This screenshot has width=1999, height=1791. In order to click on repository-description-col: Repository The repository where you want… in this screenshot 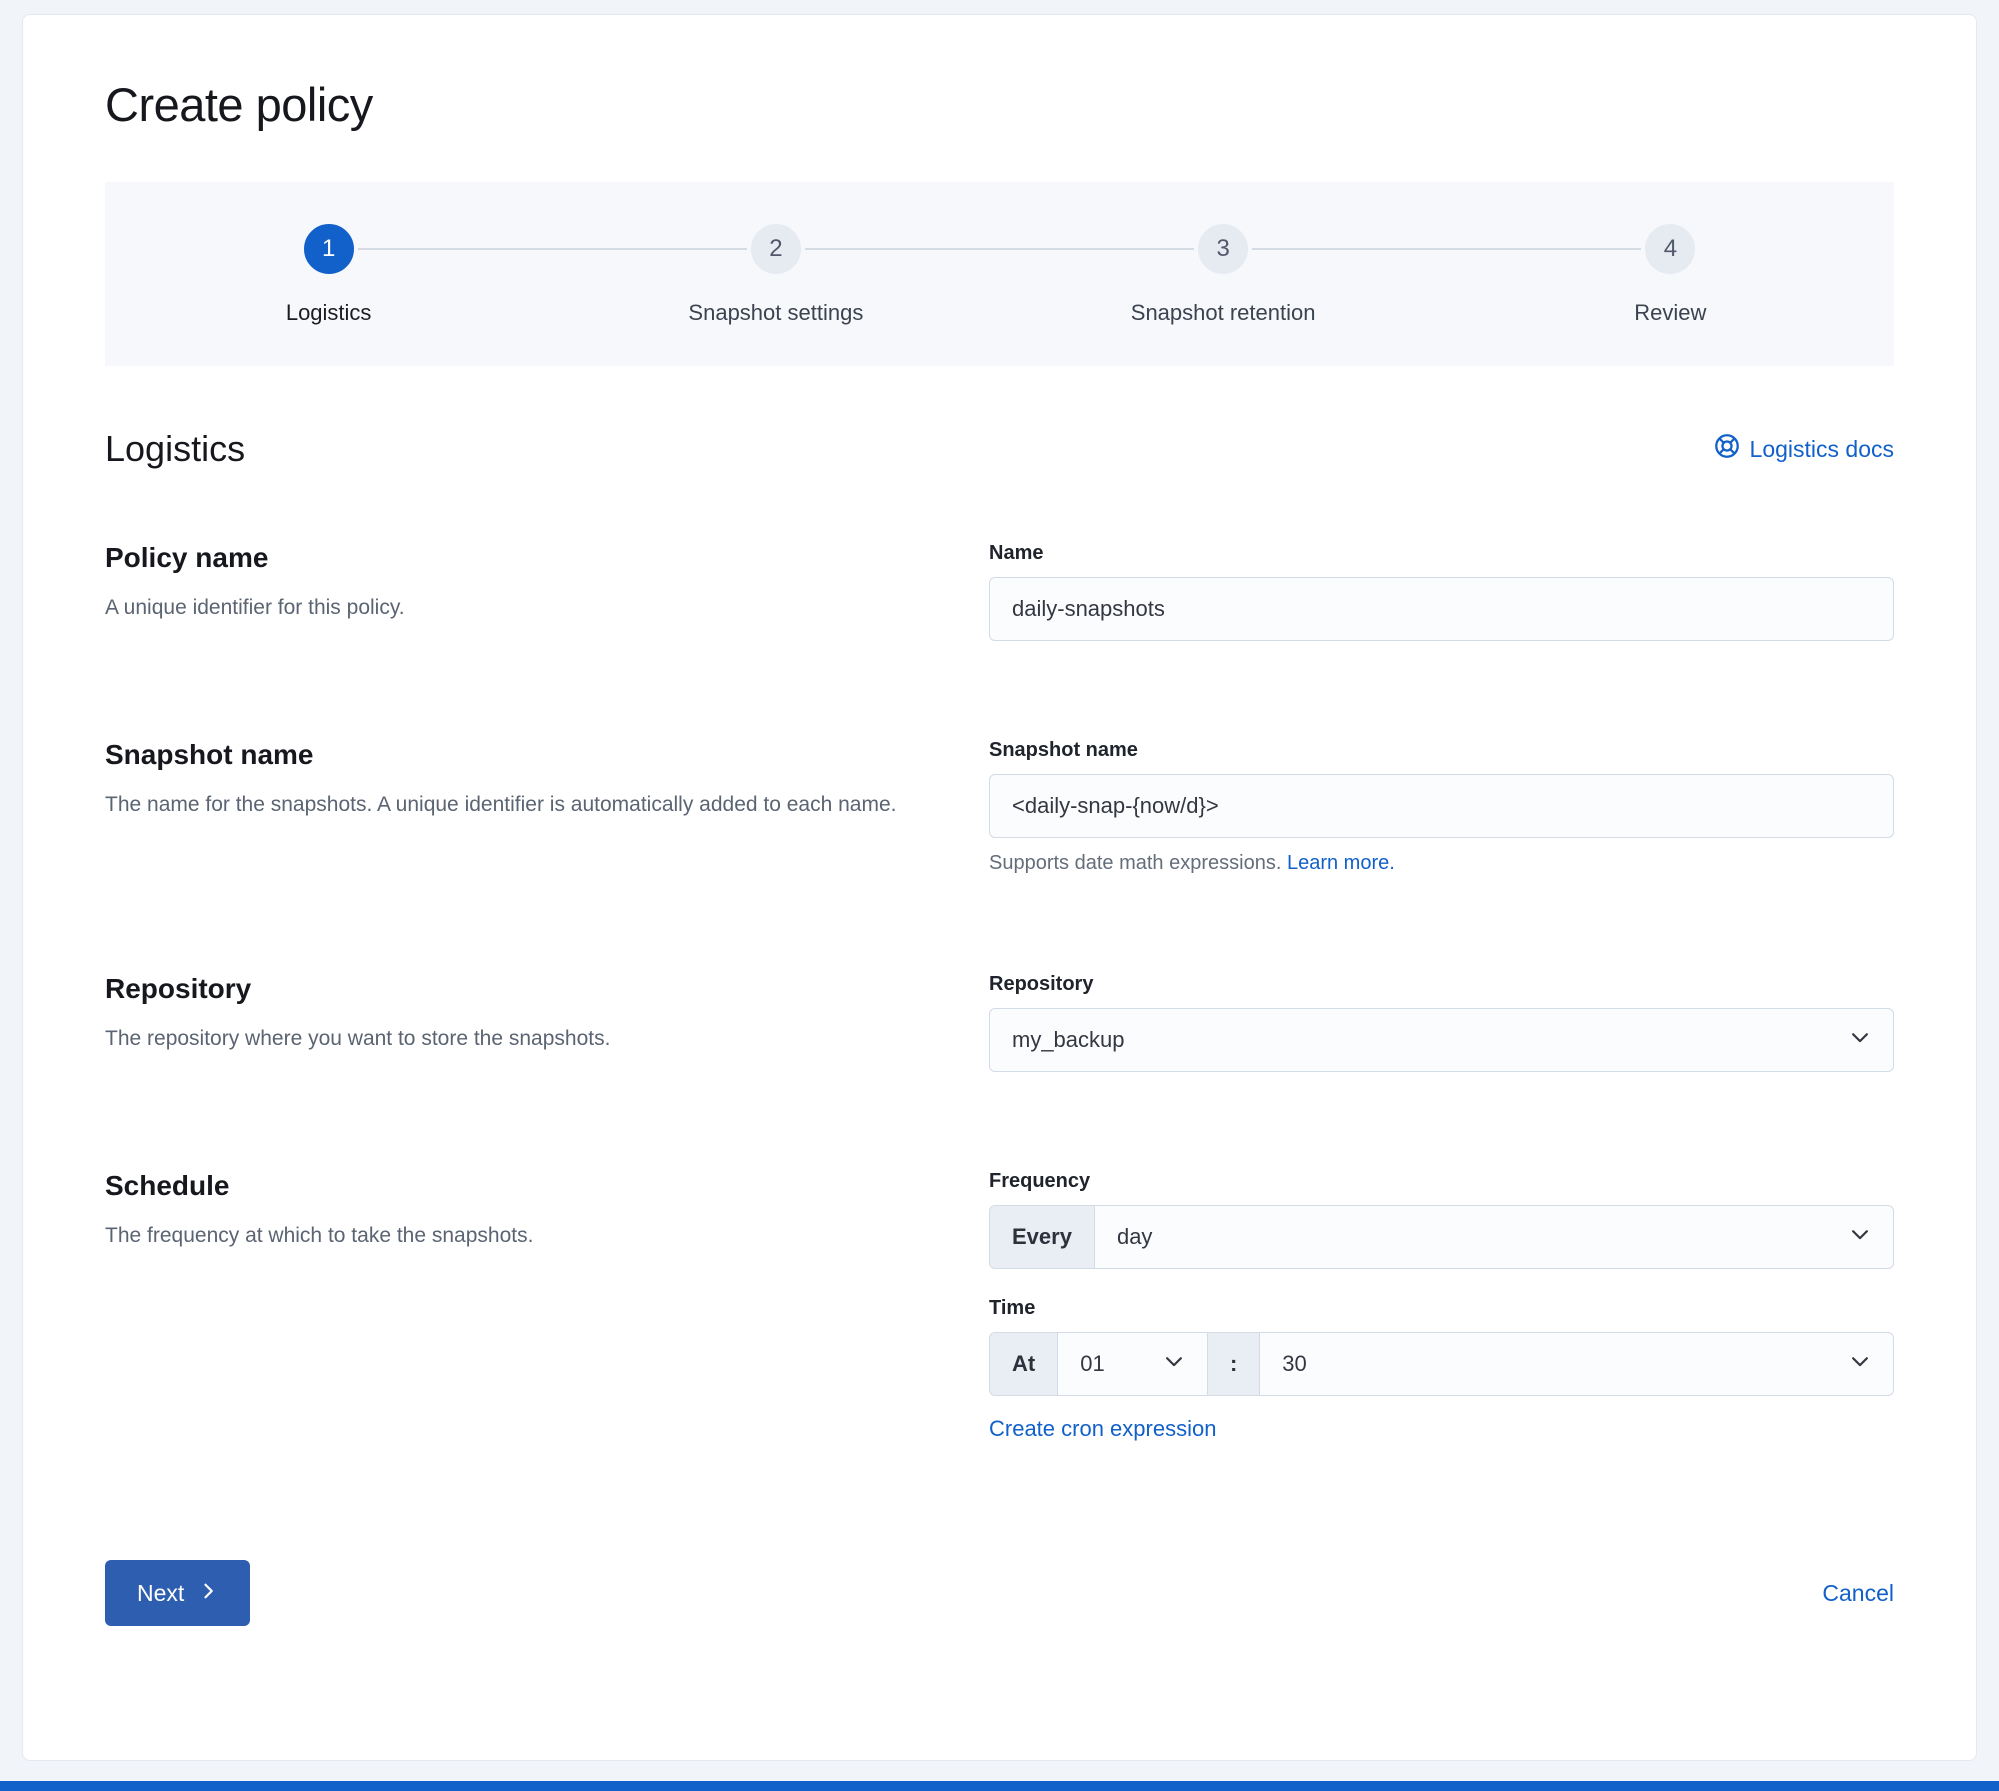, I will do `click(519, 1022)`.